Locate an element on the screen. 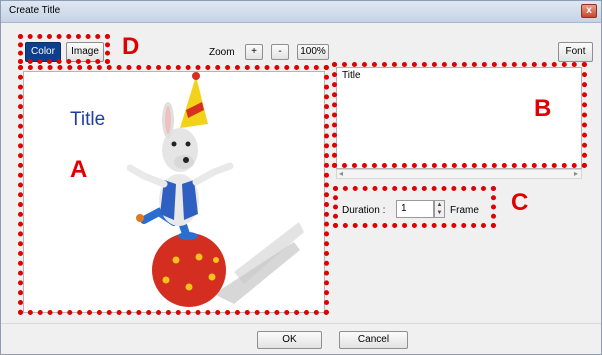  scroll-left-icon: ◂ is located at coordinates (341, 173).